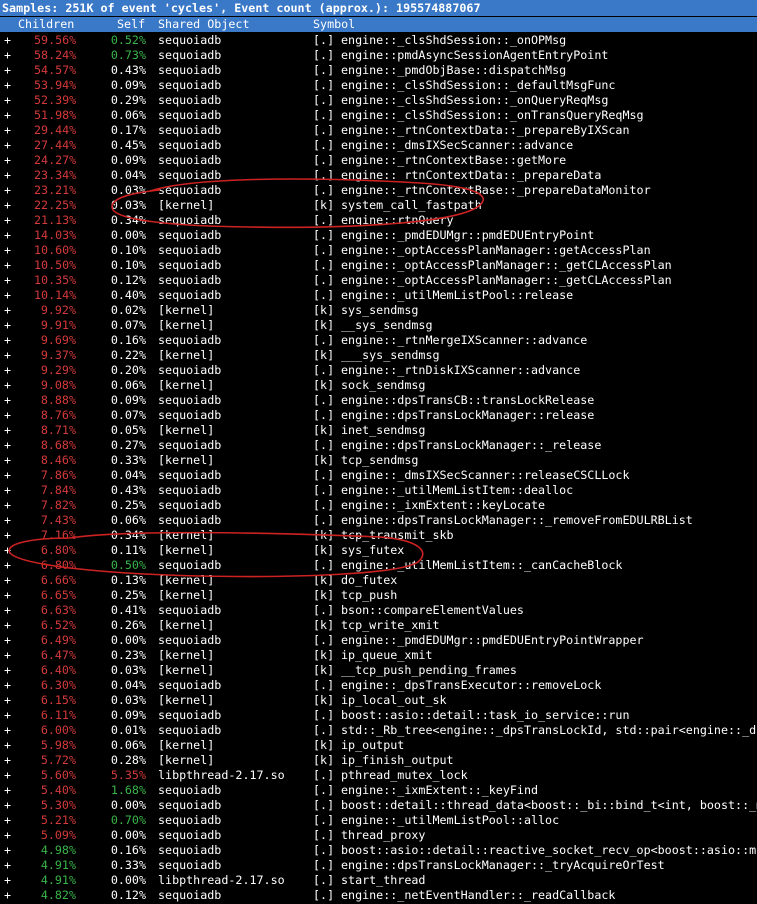 Image resolution: width=757 pixels, height=904 pixels. Describe the element at coordinates (378, 595) in the screenshot. I see `report-row: +6.65% 0.25% [kernel] [k] tcp_push` at that location.